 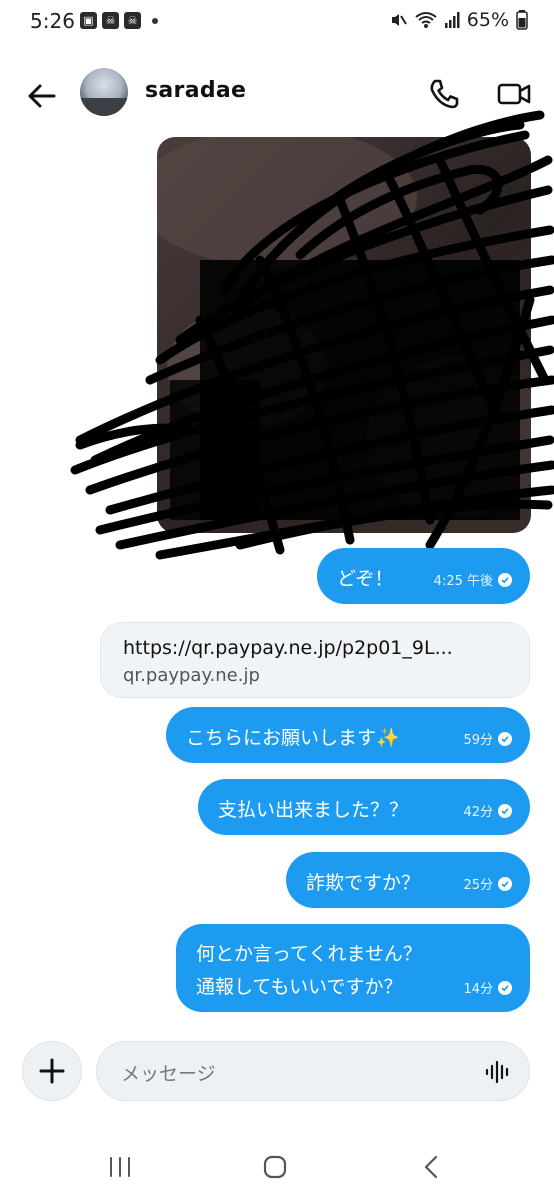 What do you see at coordinates (277, 22) in the screenshot?
I see `status-bar: 5:26 ▣ ☠ ☠ 65%` at bounding box center [277, 22].